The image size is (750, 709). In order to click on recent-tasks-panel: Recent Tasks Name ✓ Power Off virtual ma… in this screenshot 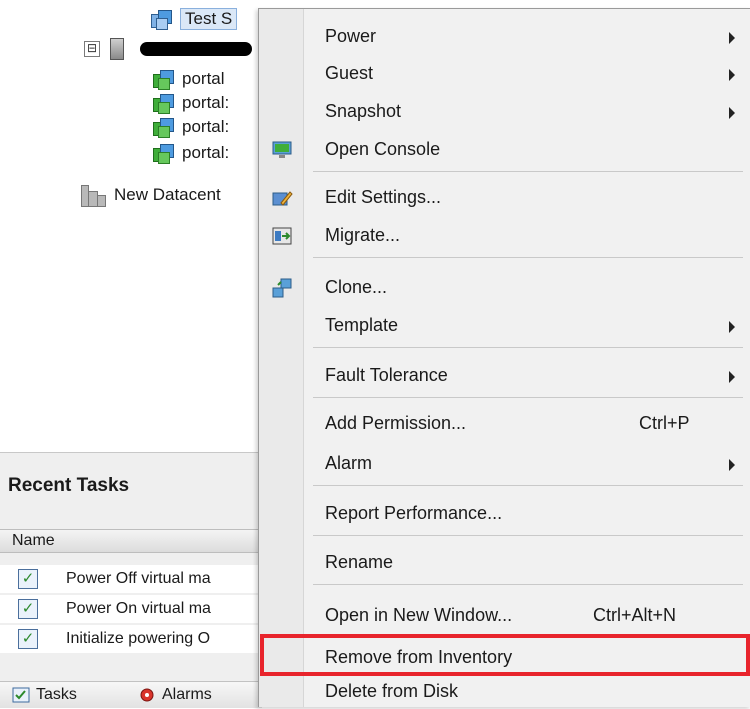, I will do `click(131, 580)`.